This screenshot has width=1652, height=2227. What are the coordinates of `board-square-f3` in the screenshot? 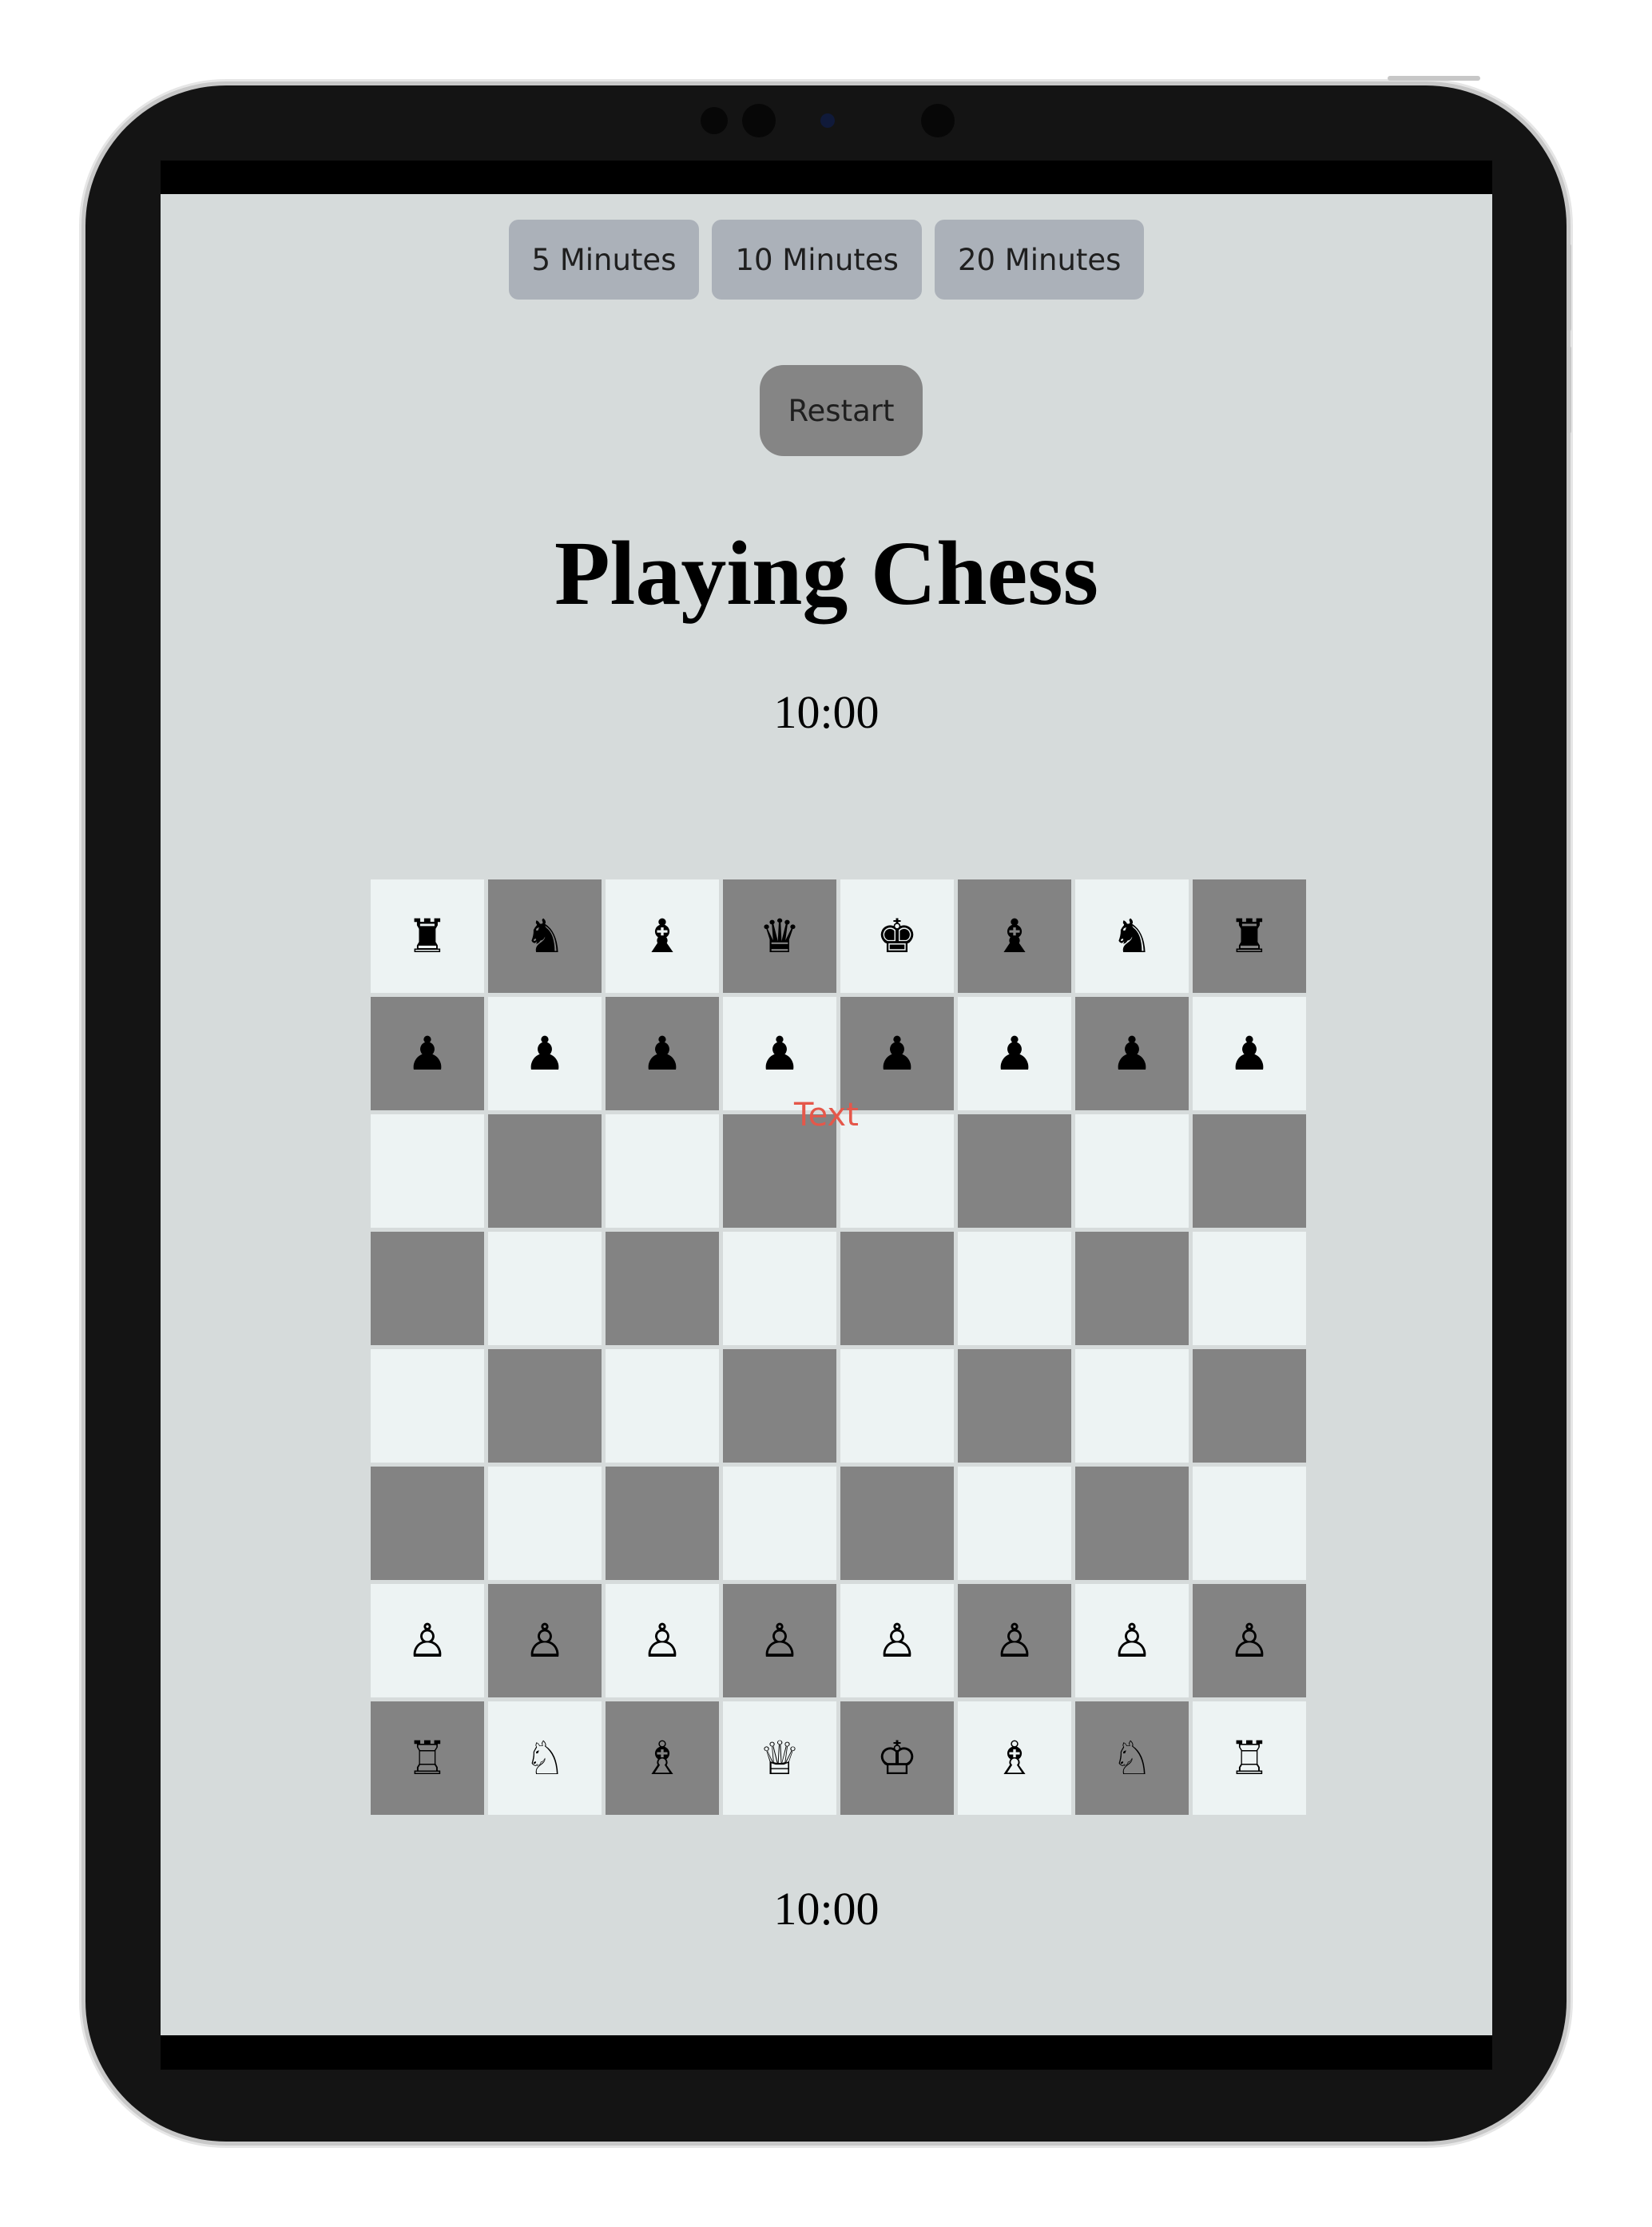 It's located at (1014, 1523).